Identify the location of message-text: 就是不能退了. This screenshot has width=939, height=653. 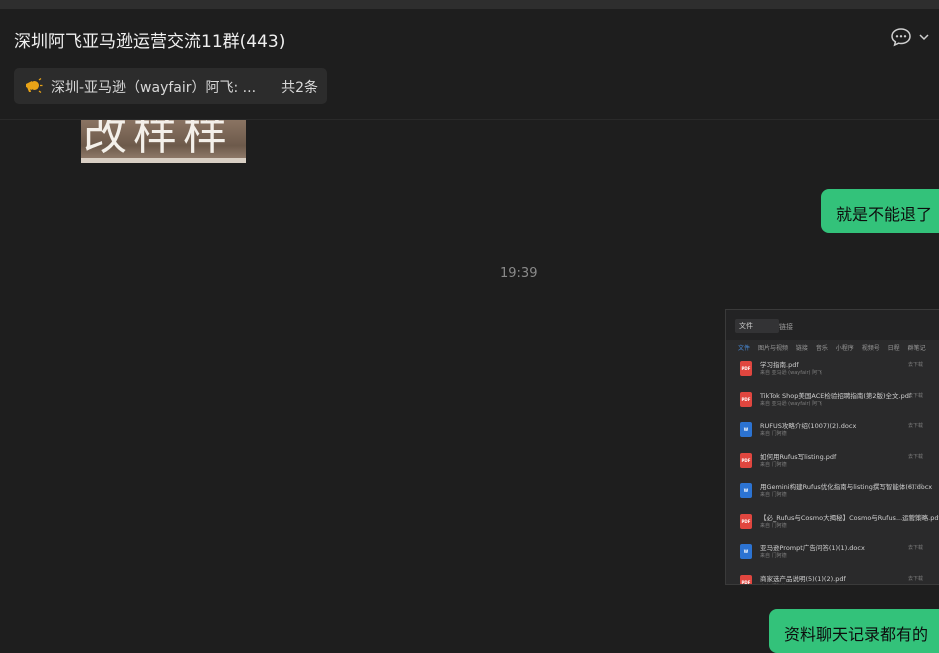
(884, 214).